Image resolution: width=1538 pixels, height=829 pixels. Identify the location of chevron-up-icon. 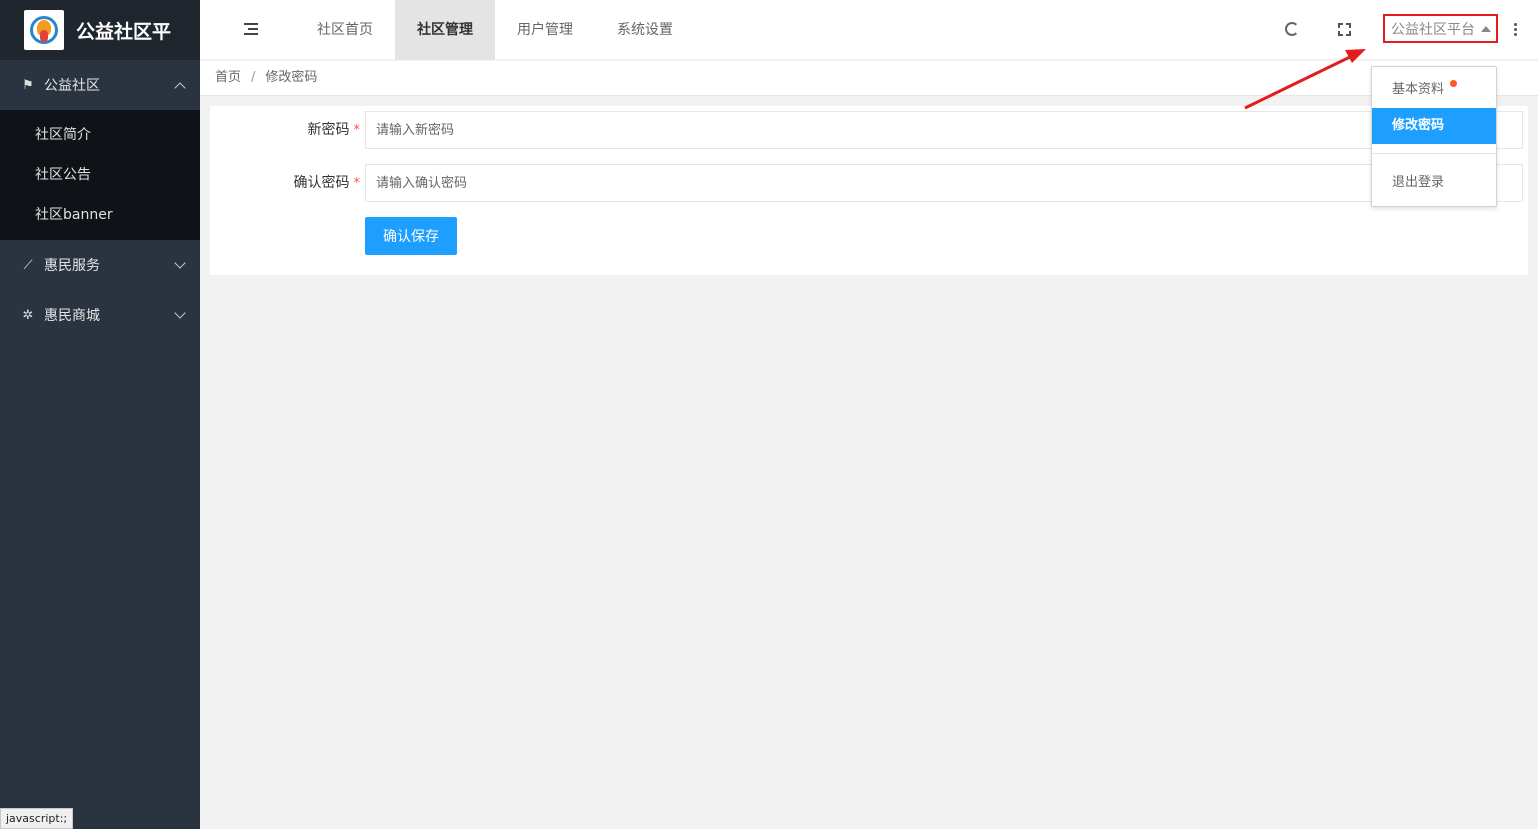
(180, 87).